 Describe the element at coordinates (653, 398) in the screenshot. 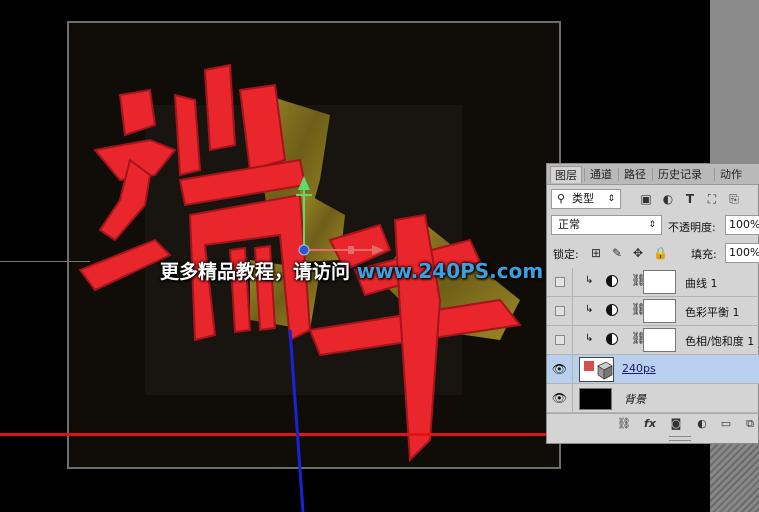

I see `layer-row-background: 👁 背景` at that location.